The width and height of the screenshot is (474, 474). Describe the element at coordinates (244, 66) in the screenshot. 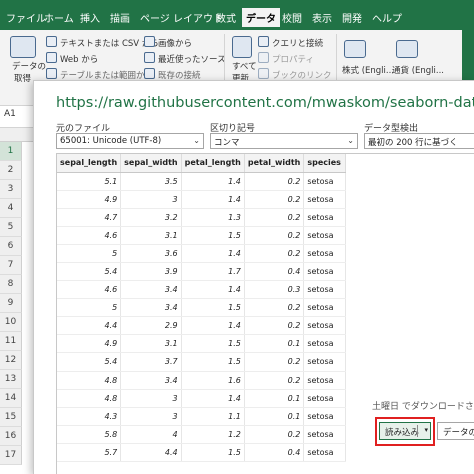

I see `refresh-all-button: すべて` at that location.